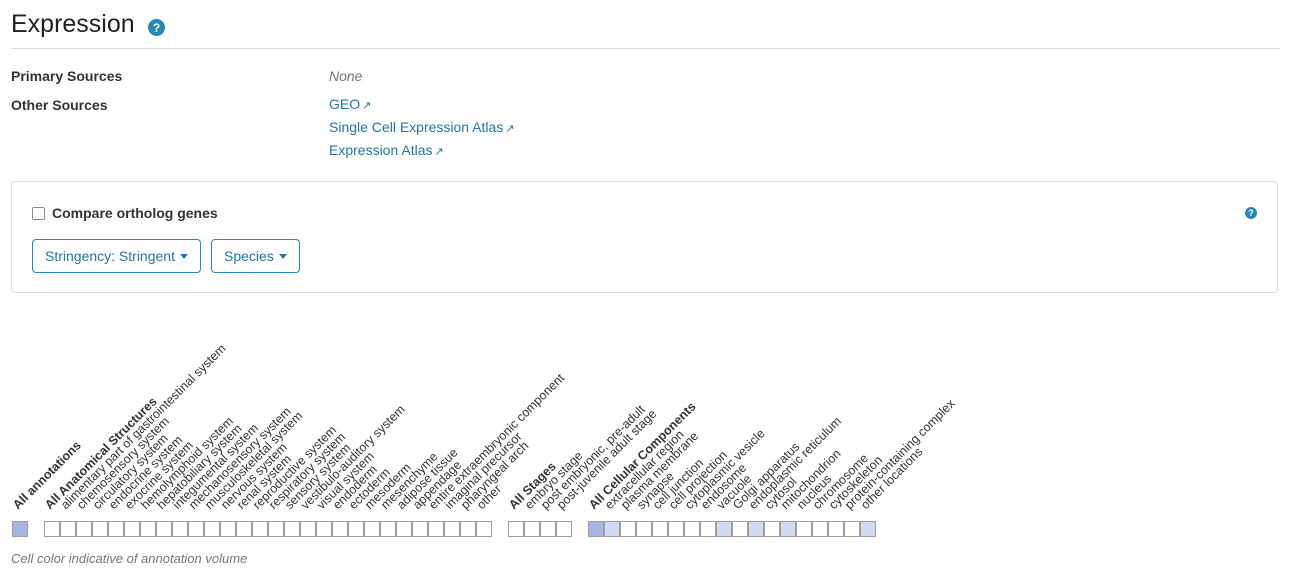 The height and width of the screenshot is (588, 1303). What do you see at coordinates (38, 213) in the screenshot?
I see `compare-ortholog-checkbox` at bounding box center [38, 213].